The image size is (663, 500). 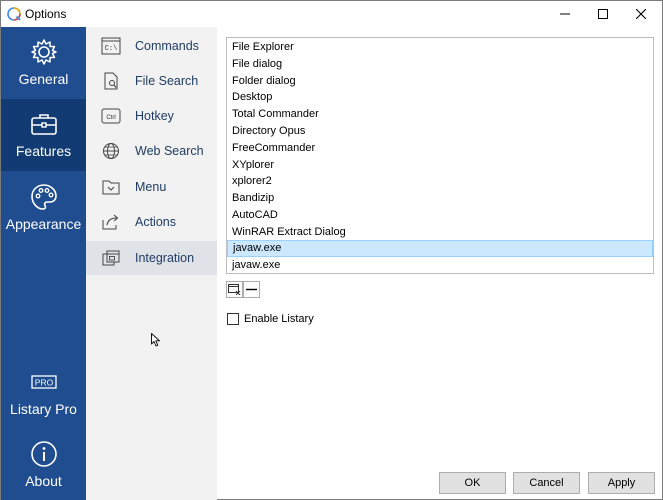 What do you see at coordinates (440, 114) in the screenshot?
I see `list-item: Total Commander` at bounding box center [440, 114].